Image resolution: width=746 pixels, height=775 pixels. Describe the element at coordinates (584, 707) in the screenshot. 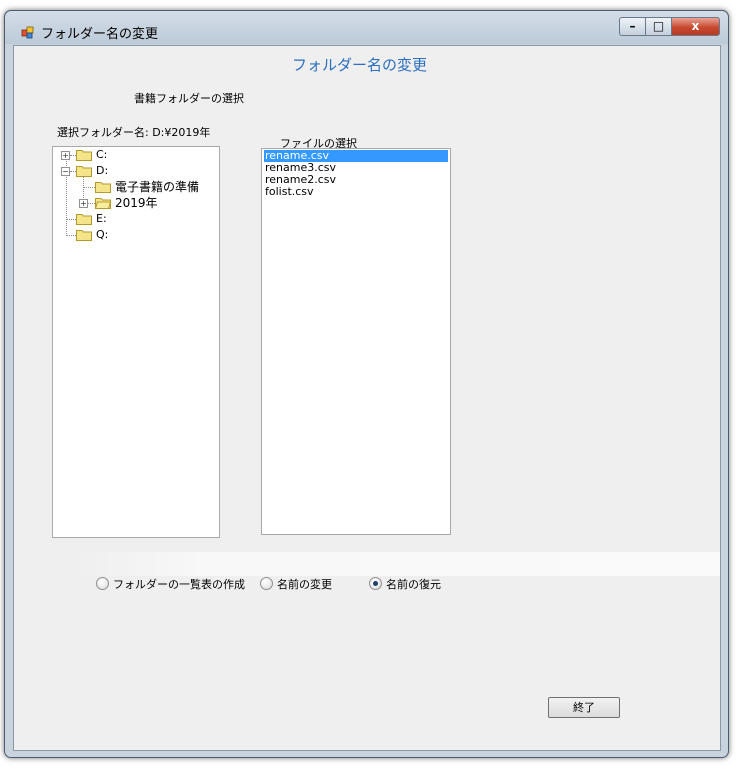

I see `exit-button: 終了` at that location.